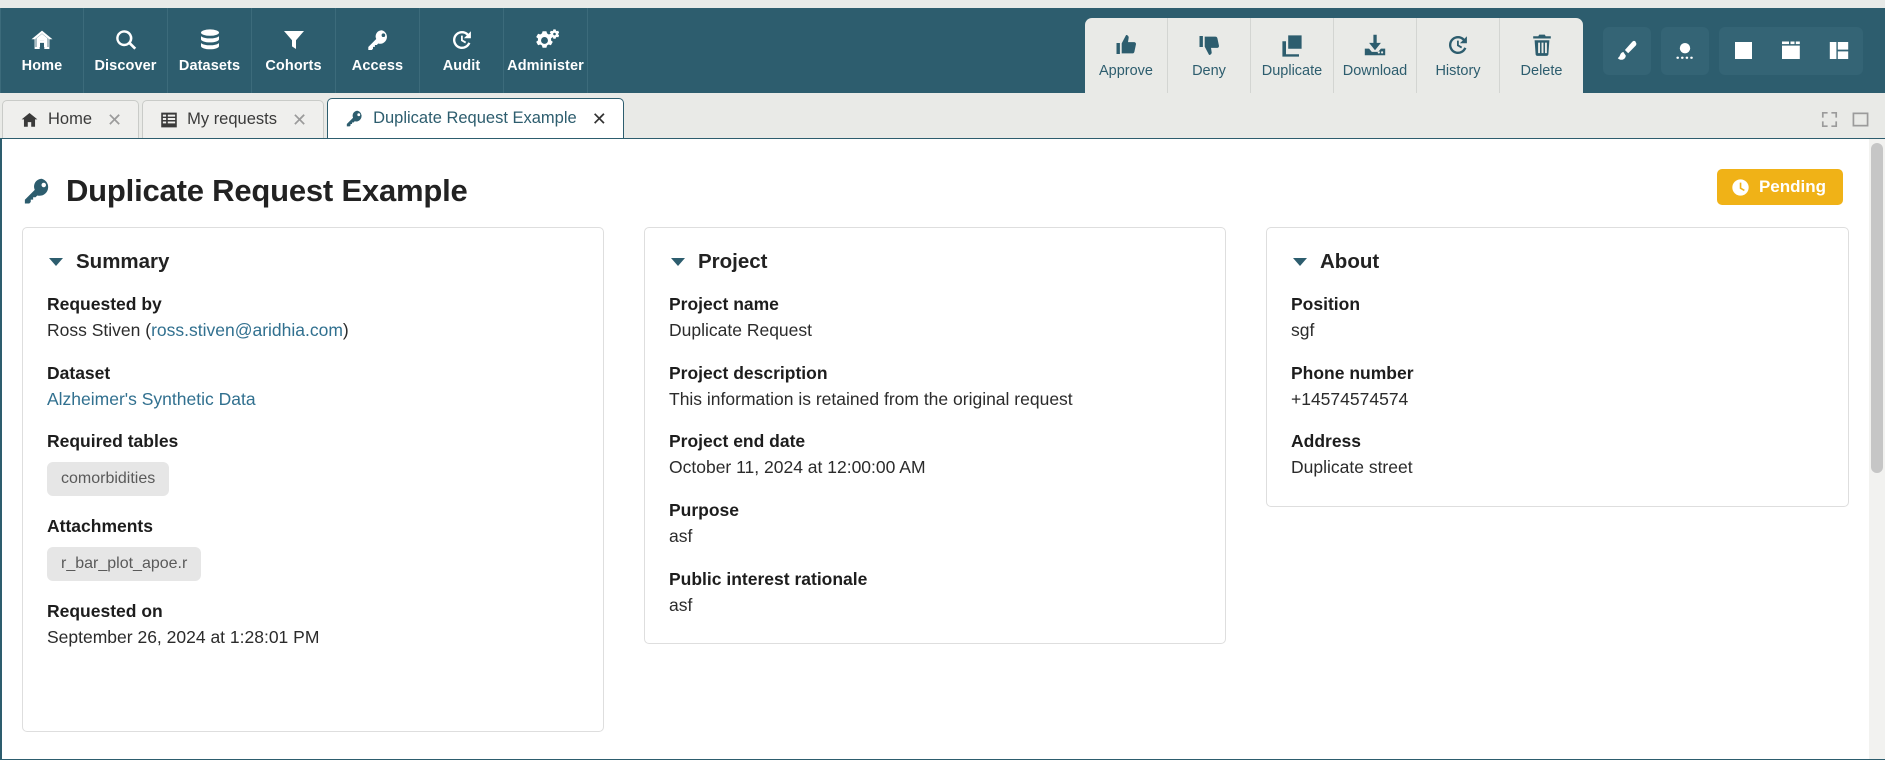  What do you see at coordinates (1125, 71) in the screenshot?
I see `action-label: Approve` at bounding box center [1125, 71].